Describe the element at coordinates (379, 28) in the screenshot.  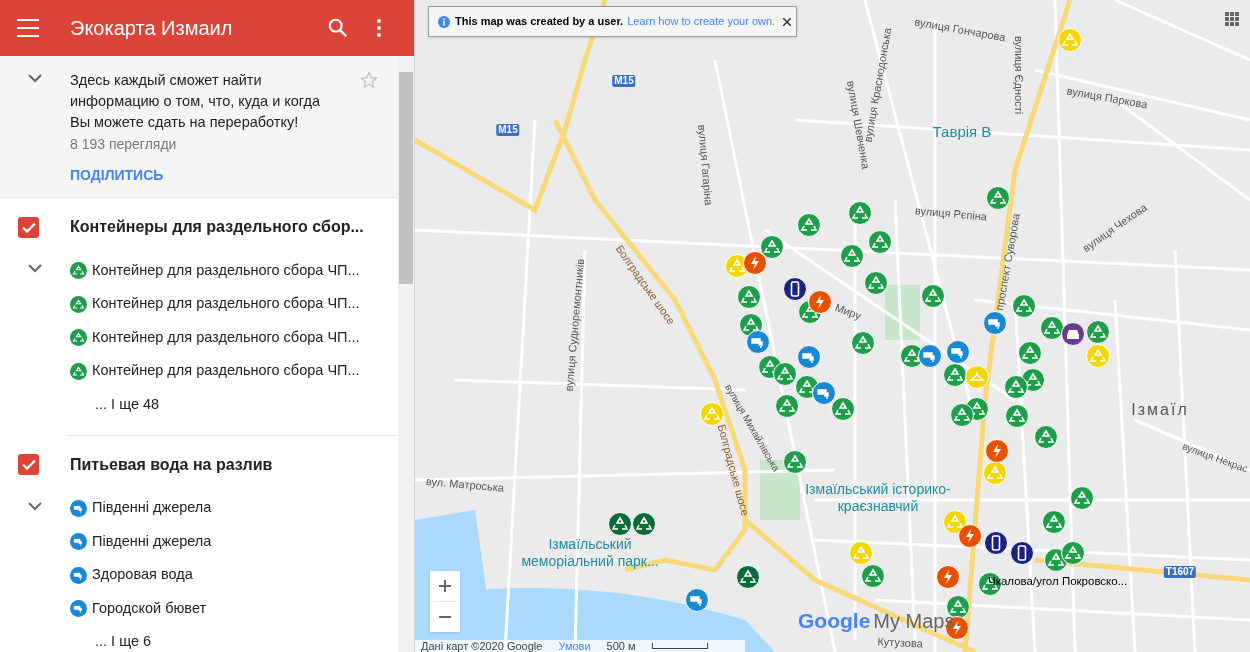
I see `more-options-icon` at that location.